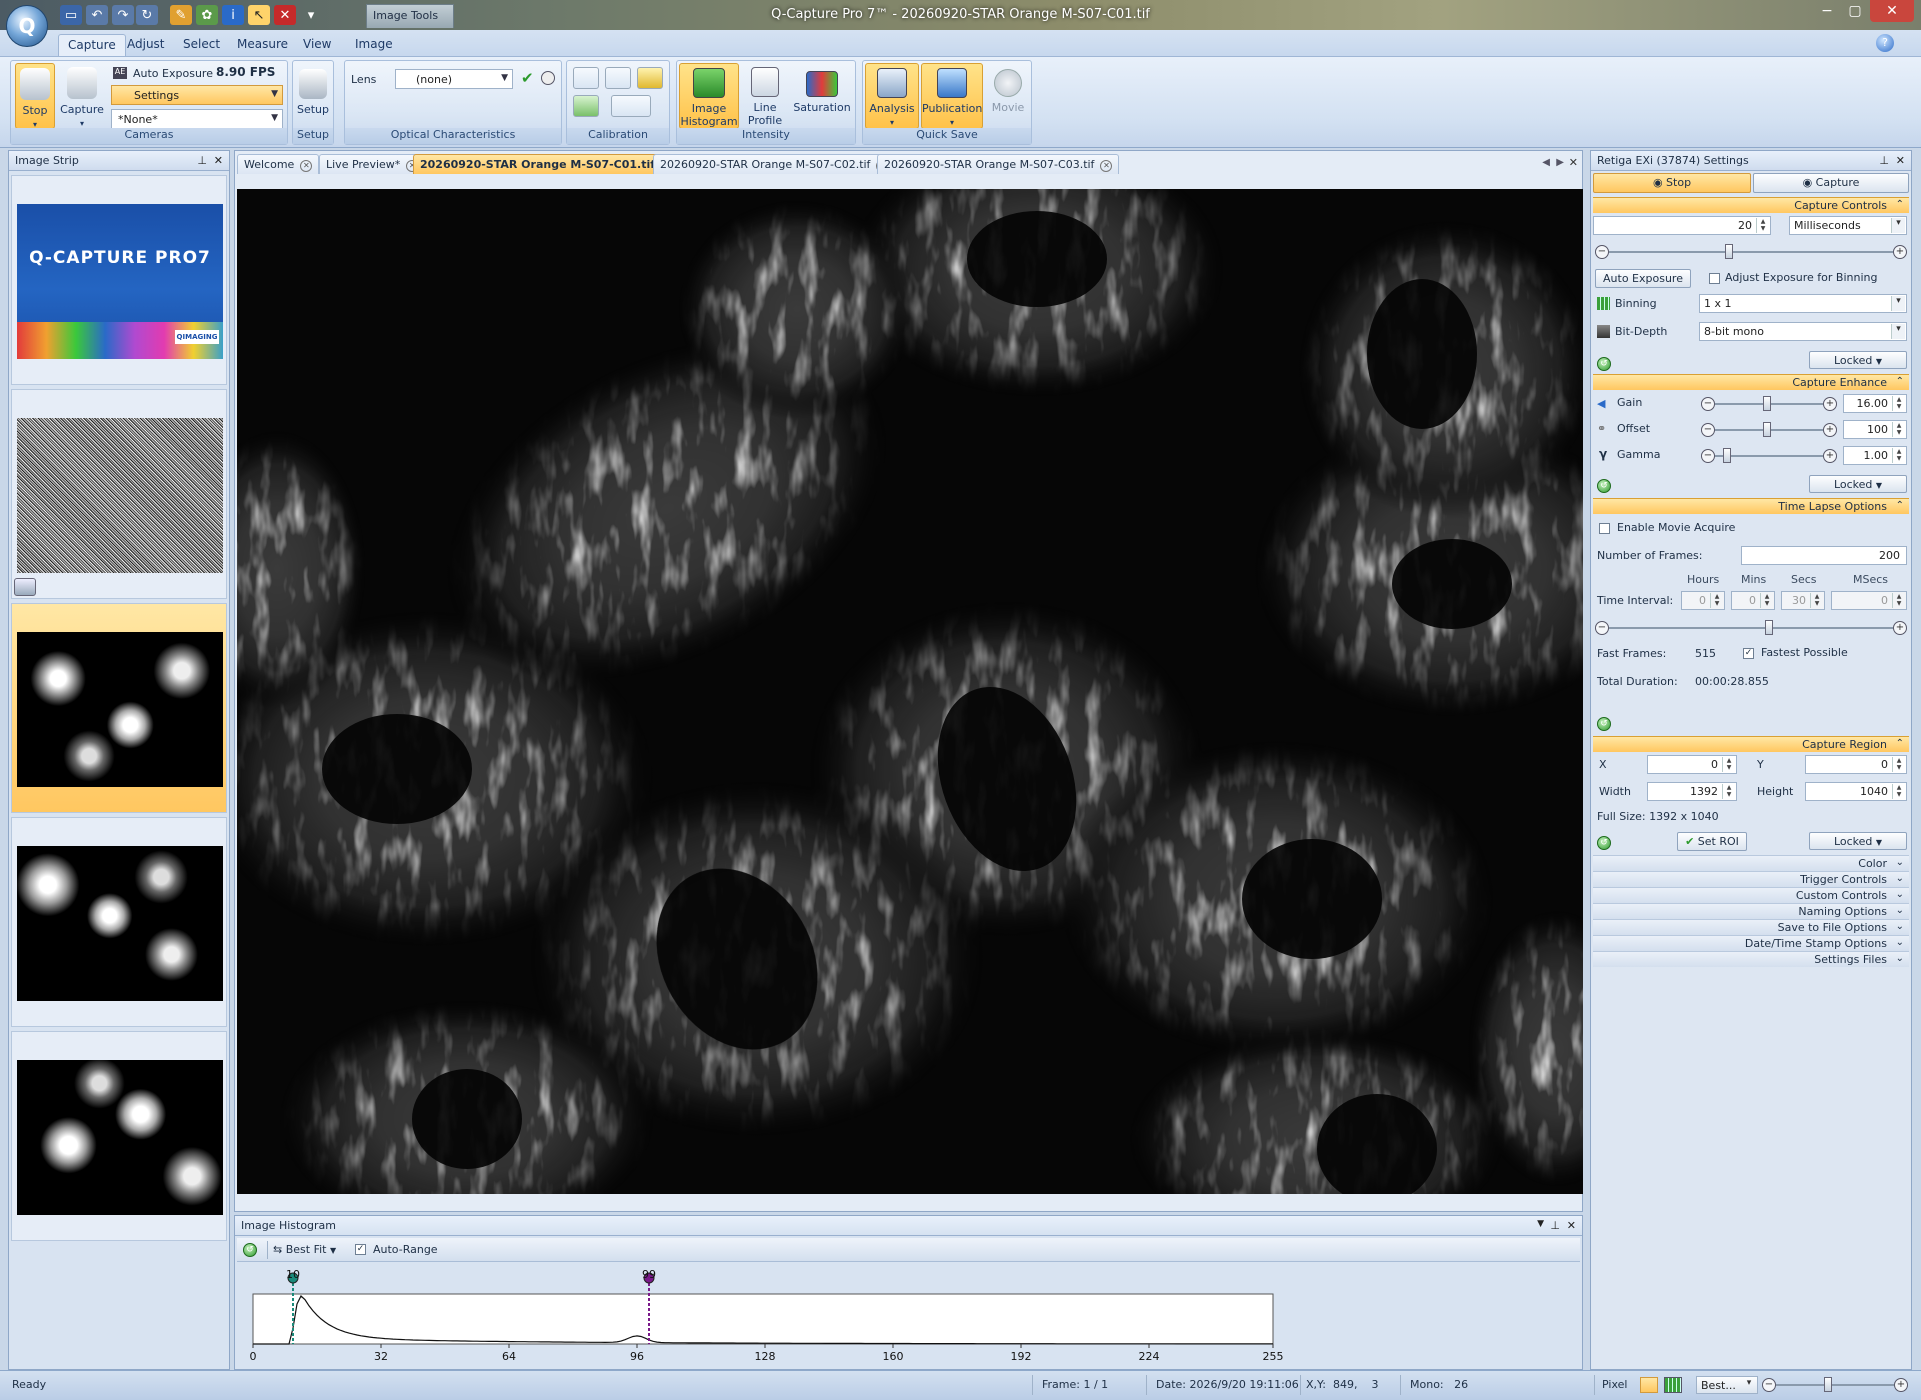 The height and width of the screenshot is (1400, 1921). Describe the element at coordinates (548, 78) in the screenshot. I see `lens-settings-icon` at that location.